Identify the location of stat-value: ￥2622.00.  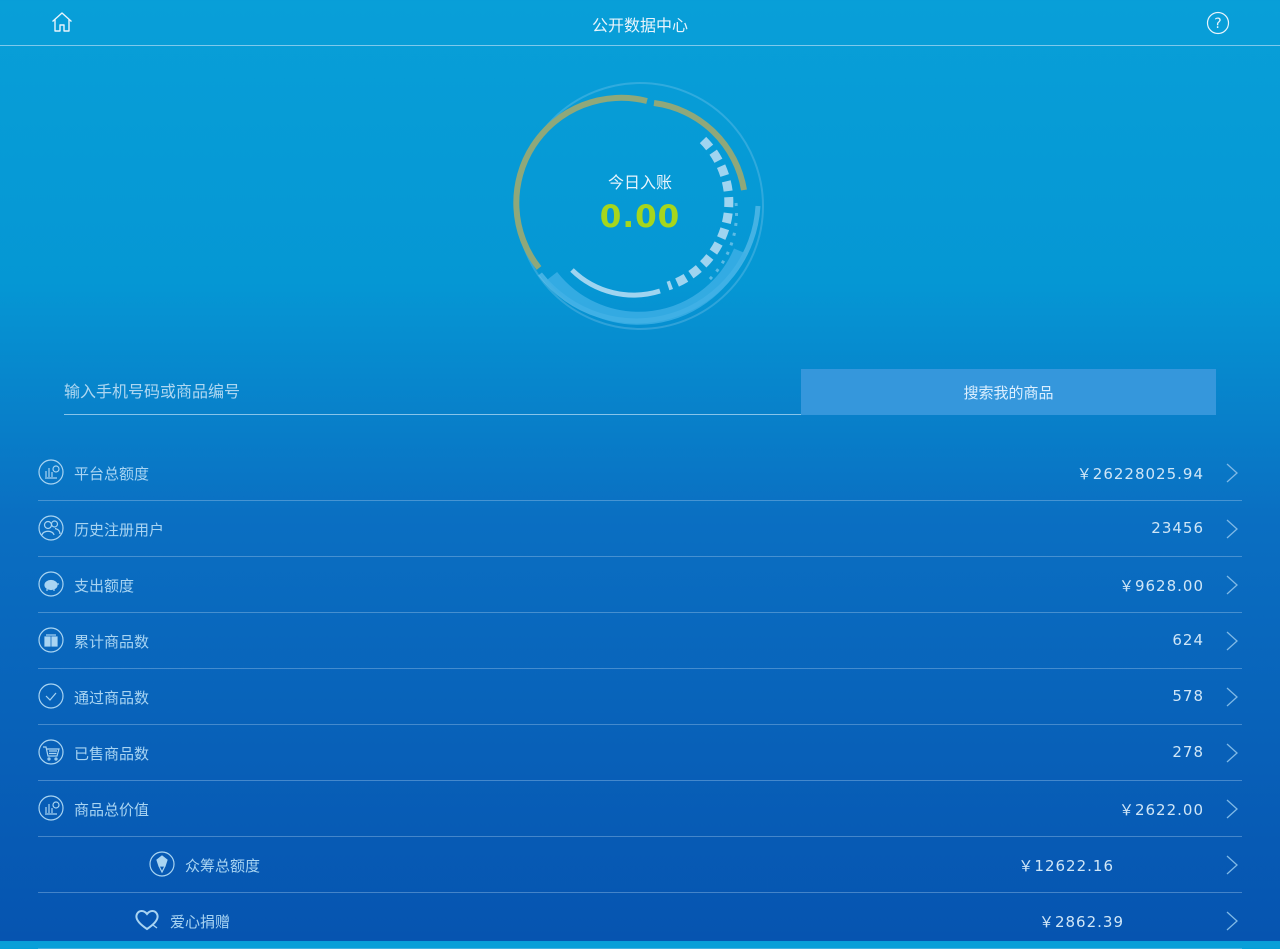
(1161, 810).